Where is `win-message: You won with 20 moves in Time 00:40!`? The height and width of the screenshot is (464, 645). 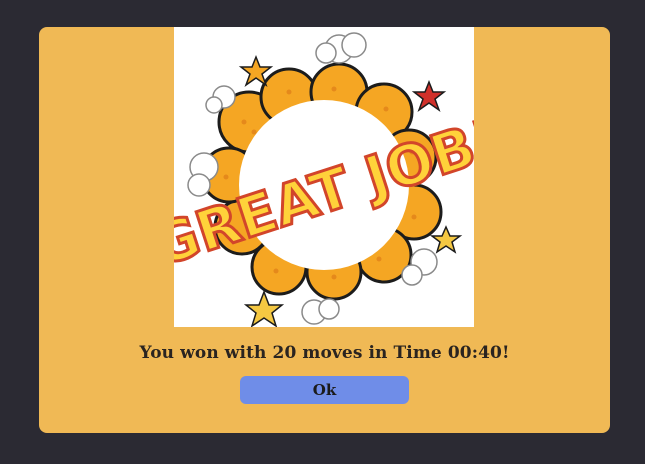
win-message: You won with 20 moves in Time 00:40! is located at coordinates (324, 353).